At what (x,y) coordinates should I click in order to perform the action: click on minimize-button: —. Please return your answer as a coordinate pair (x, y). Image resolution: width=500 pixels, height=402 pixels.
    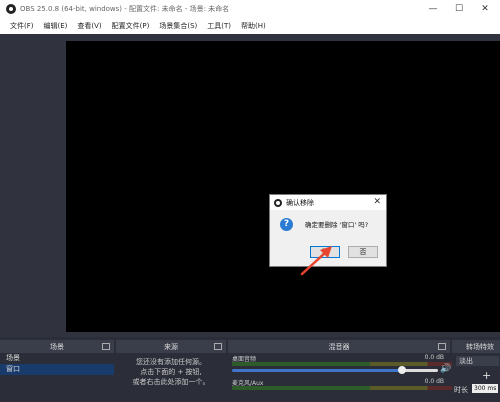
    Looking at the image, I should click on (433, 9).